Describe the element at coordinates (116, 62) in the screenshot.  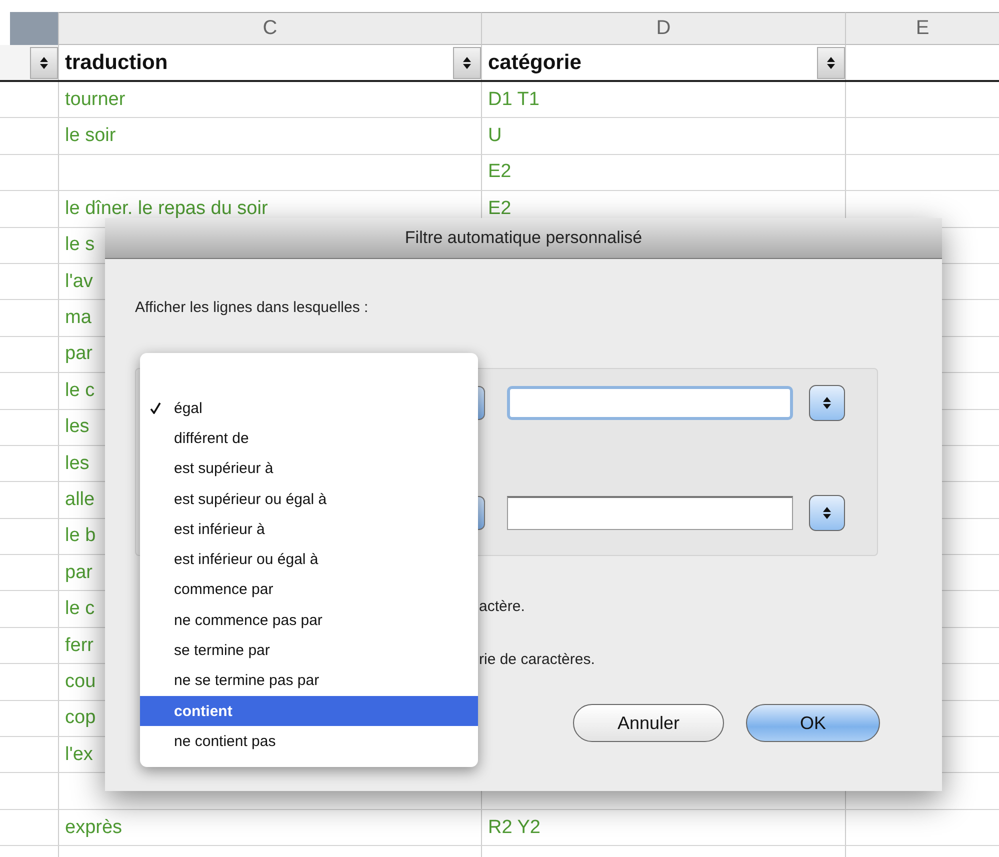
I see `header-cell: traduction` at that location.